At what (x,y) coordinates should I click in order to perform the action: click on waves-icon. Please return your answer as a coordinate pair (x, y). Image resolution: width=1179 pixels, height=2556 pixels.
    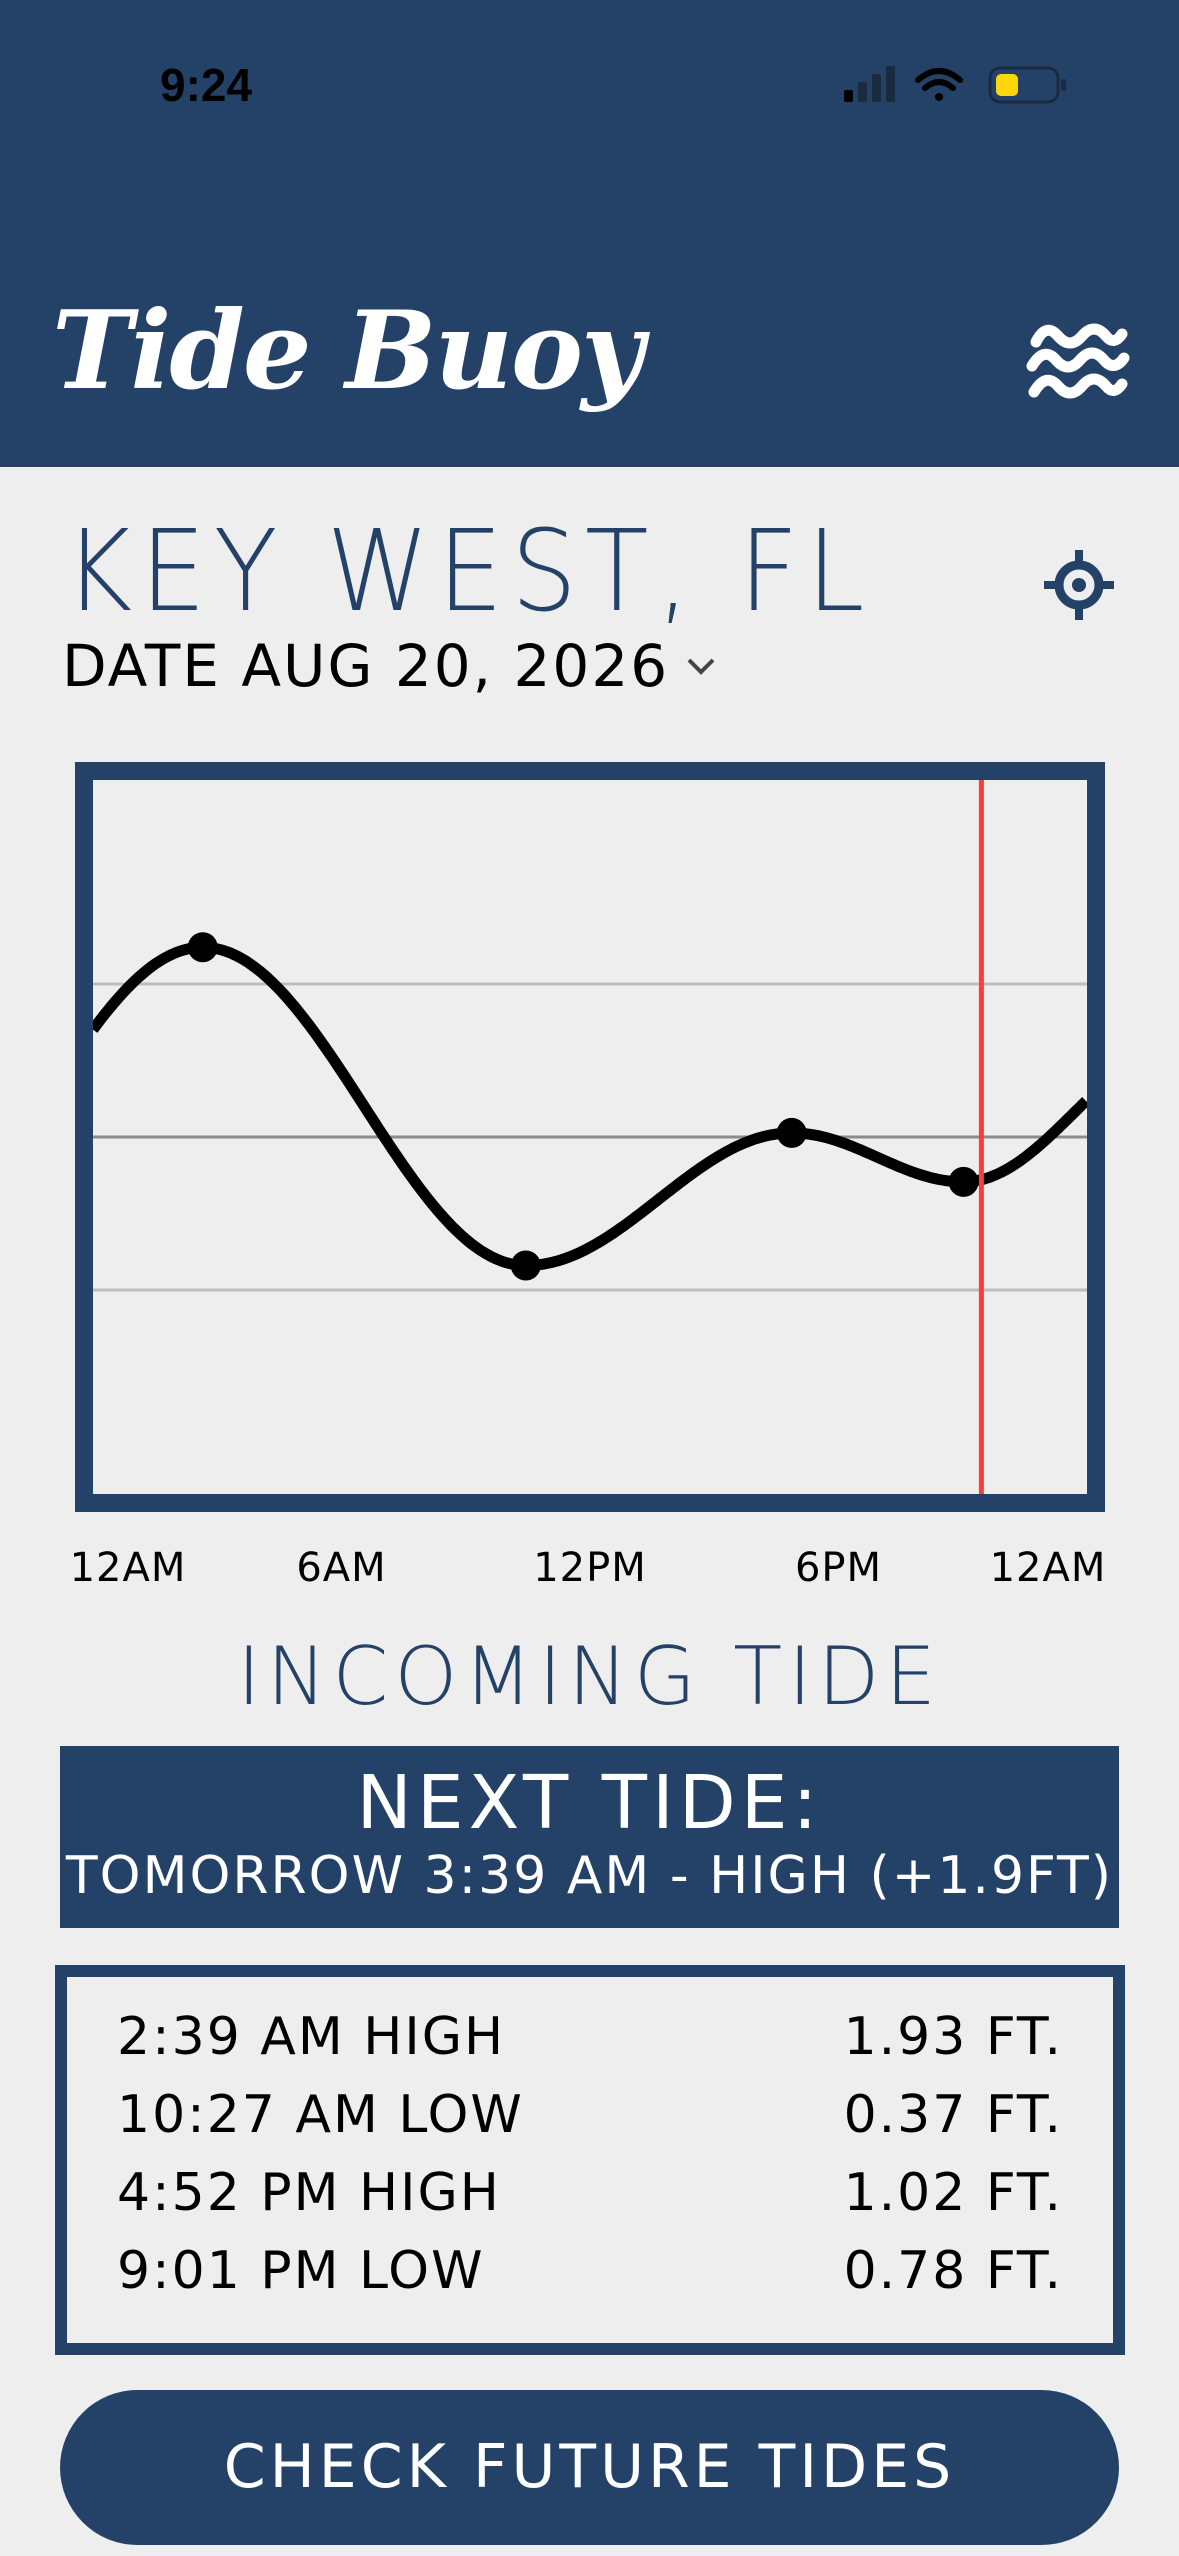
    Looking at the image, I should click on (1078, 363).